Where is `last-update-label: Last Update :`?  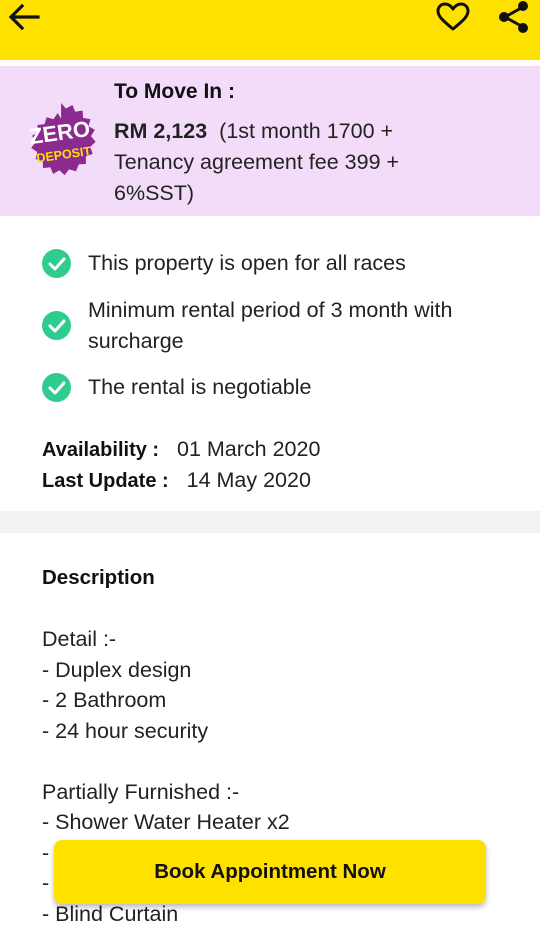 last-update-label: Last Update : is located at coordinates (105, 481).